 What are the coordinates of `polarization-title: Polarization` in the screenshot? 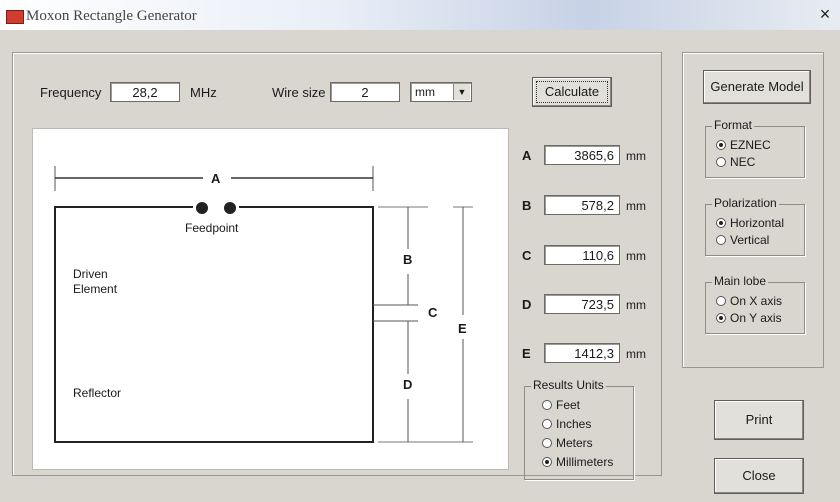 It's located at (745, 203).